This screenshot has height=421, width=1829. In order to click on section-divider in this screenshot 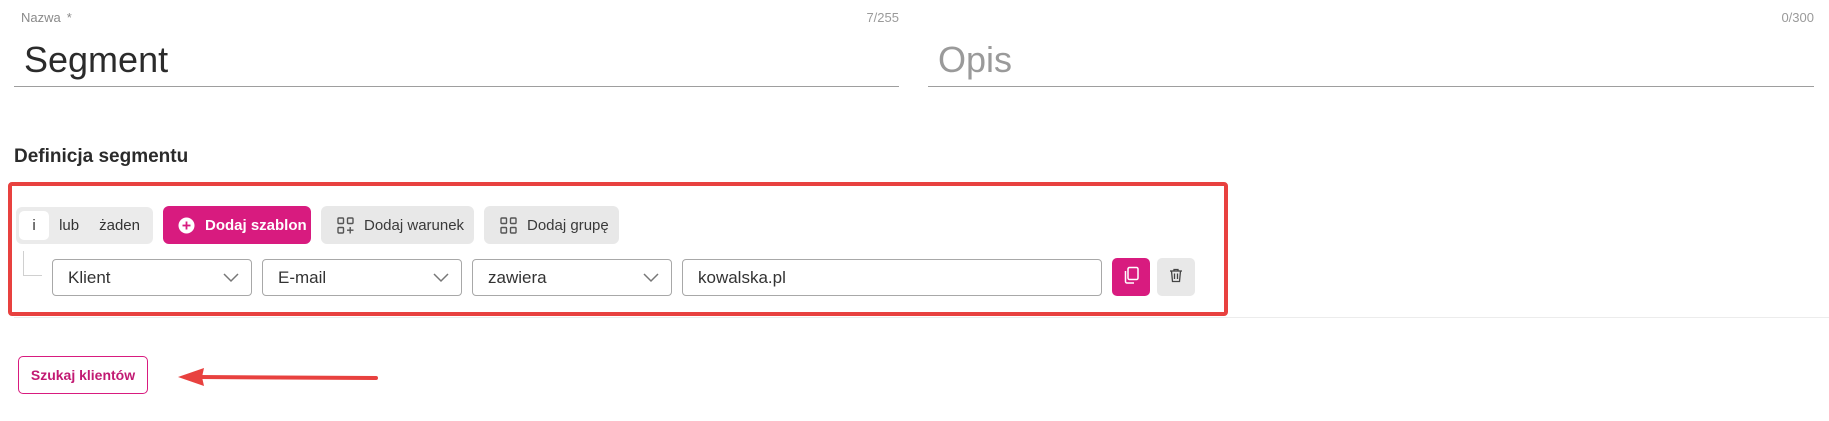, I will do `click(921, 317)`.